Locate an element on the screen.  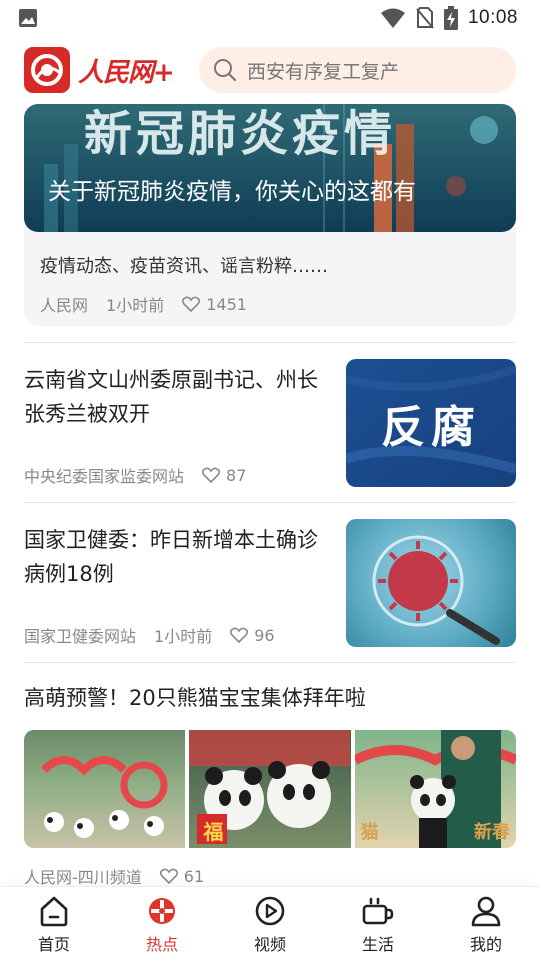
news-meta: 国家卫健委网站 1小时前 96 is located at coordinates (149, 635).